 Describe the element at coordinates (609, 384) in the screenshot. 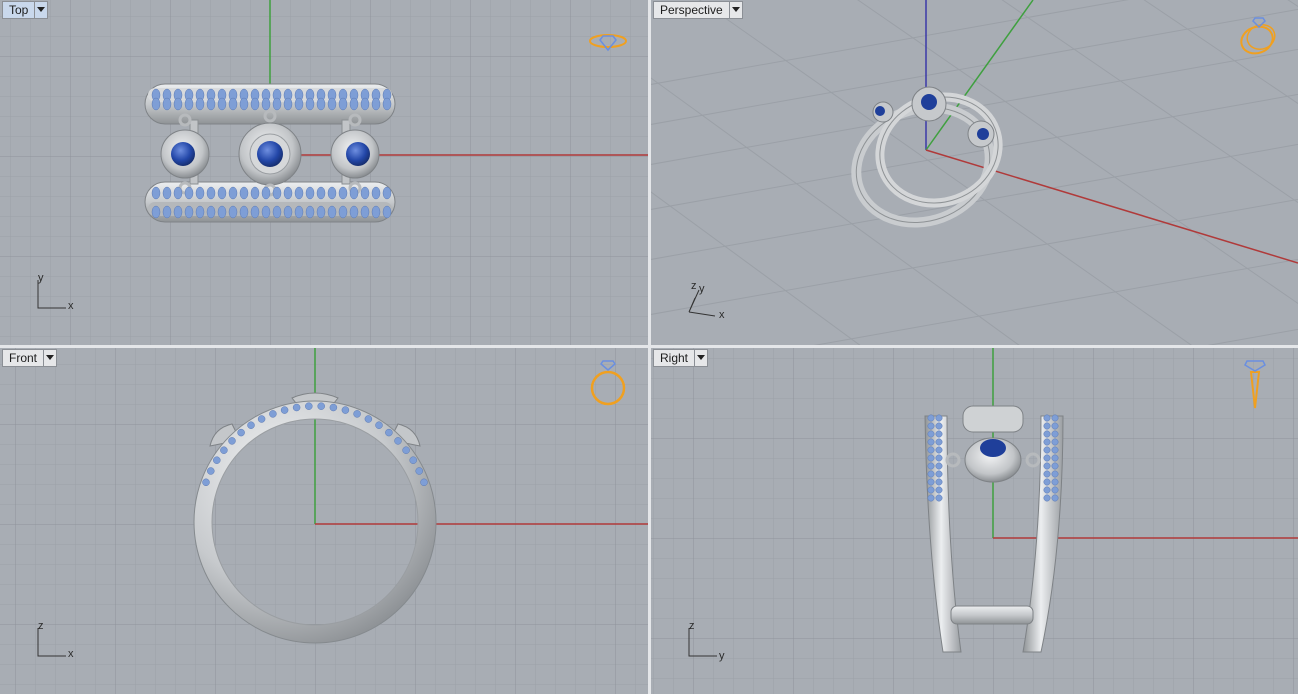

I see `ring-front-icon` at that location.